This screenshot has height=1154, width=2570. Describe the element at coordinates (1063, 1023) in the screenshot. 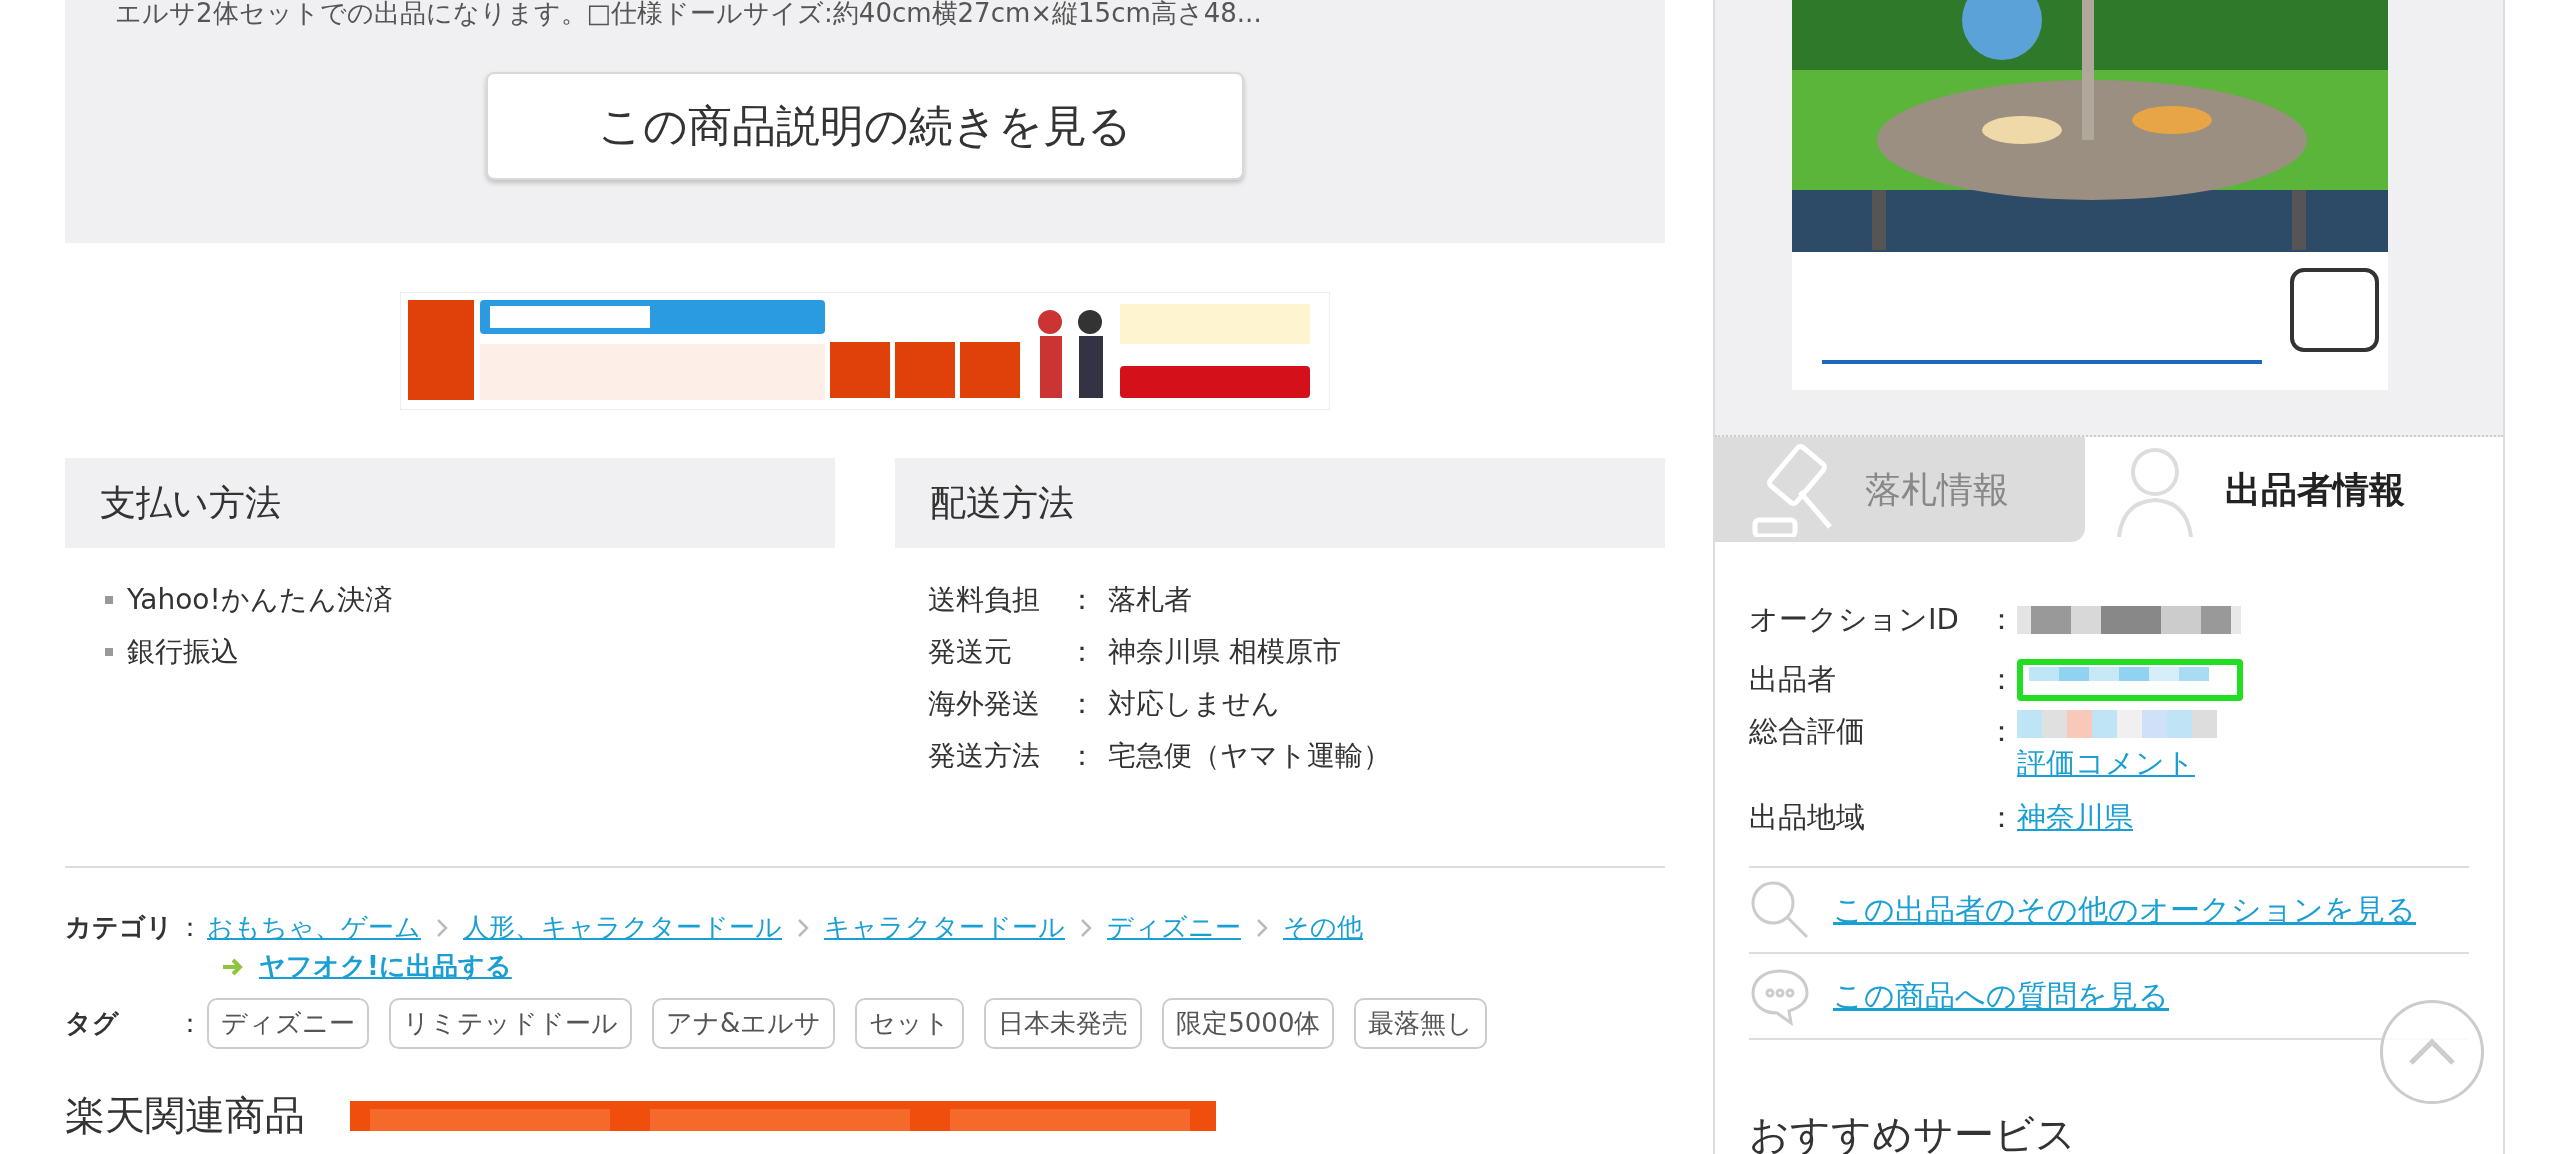

I see `tag-chip: 日本未発売` at that location.